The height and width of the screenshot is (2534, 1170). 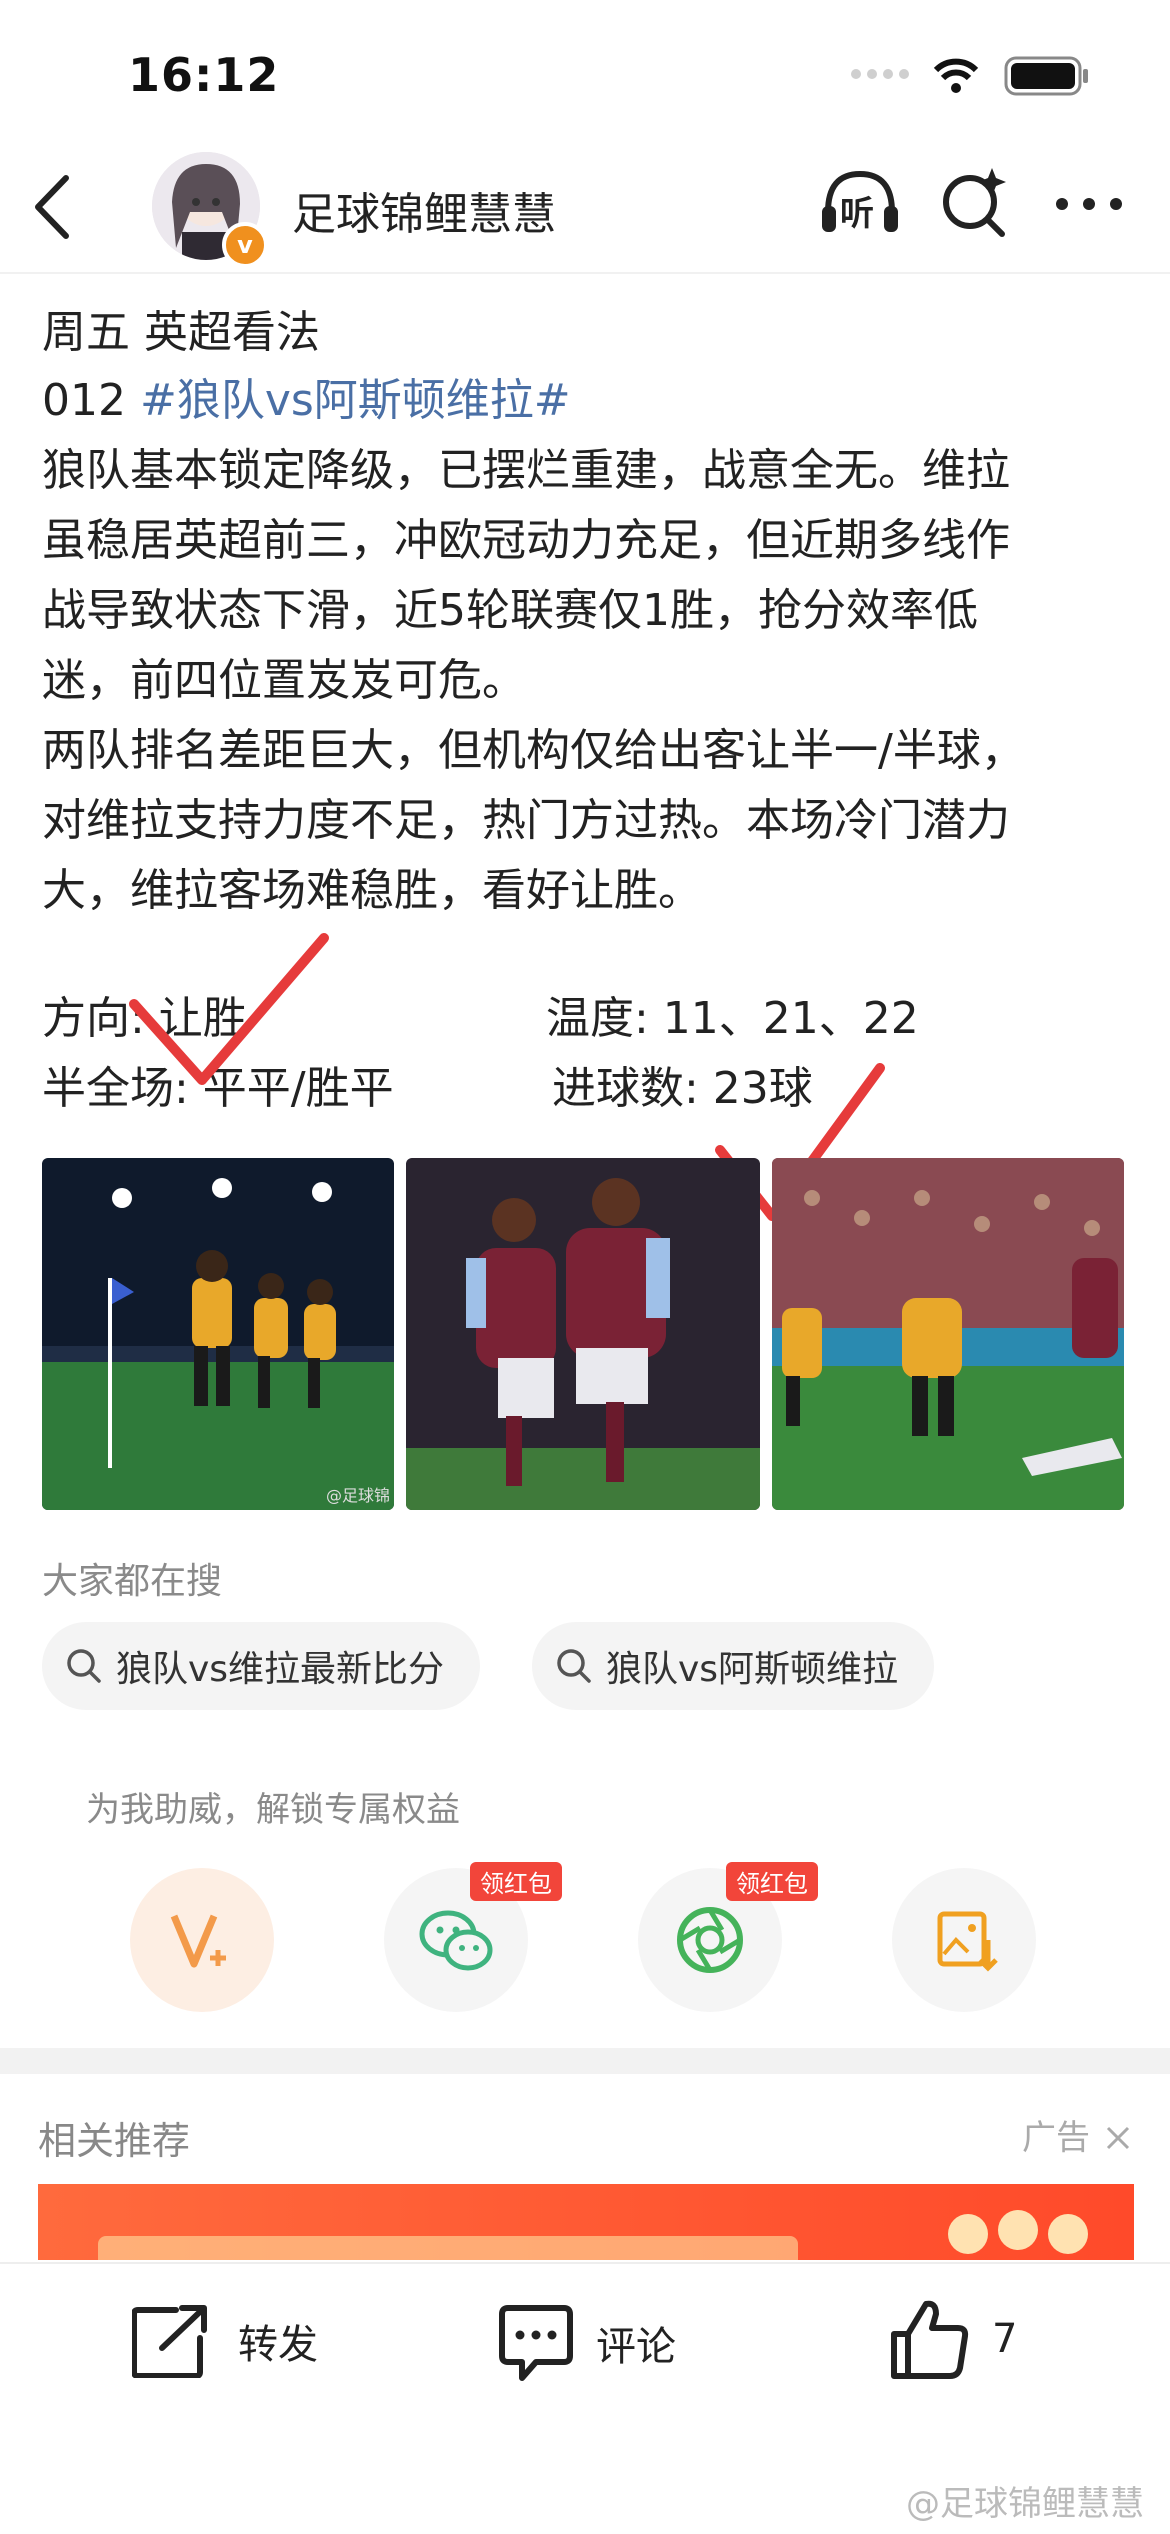 What do you see at coordinates (752, 1669) in the screenshot?
I see `search-suggestion-label: 狼队vs阿斯顿维拉` at bounding box center [752, 1669].